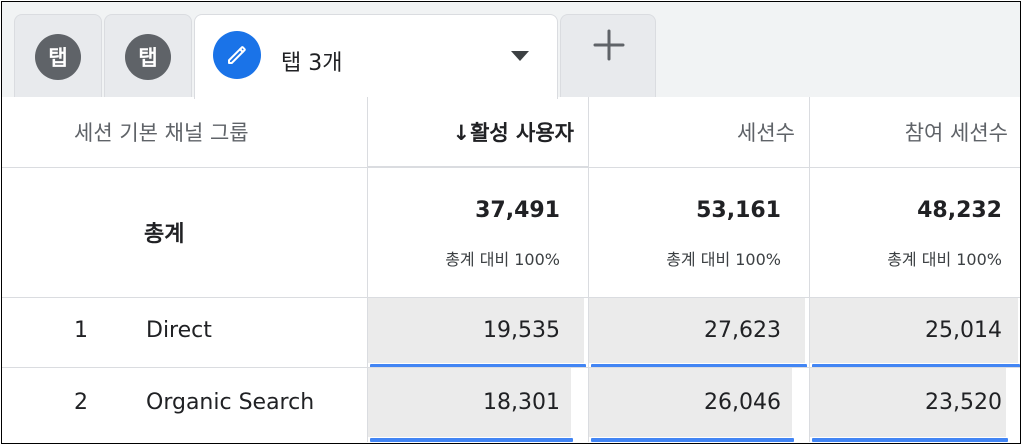 Image resolution: width=1024 pixels, height=447 pixels. I want to click on tab-2-avatar: 탭, so click(148, 57).